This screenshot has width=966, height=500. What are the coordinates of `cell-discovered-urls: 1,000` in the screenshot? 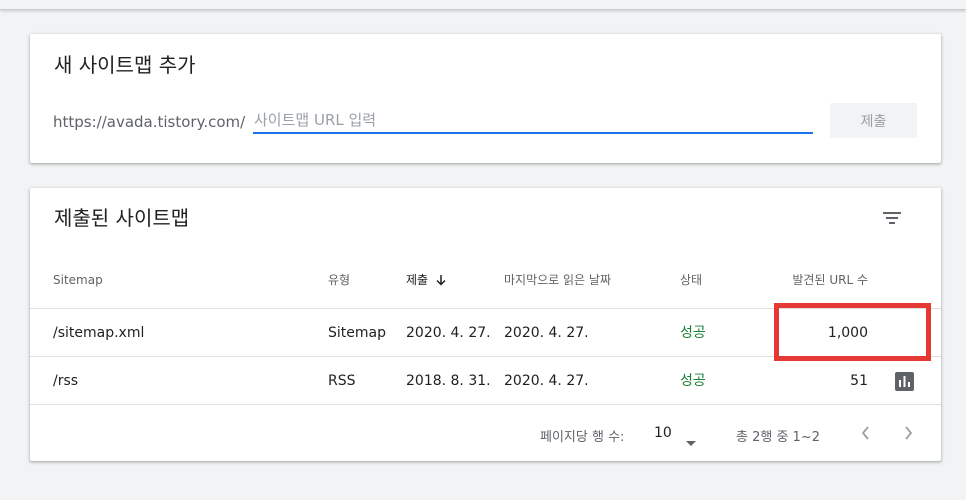 It's located at (847, 333).